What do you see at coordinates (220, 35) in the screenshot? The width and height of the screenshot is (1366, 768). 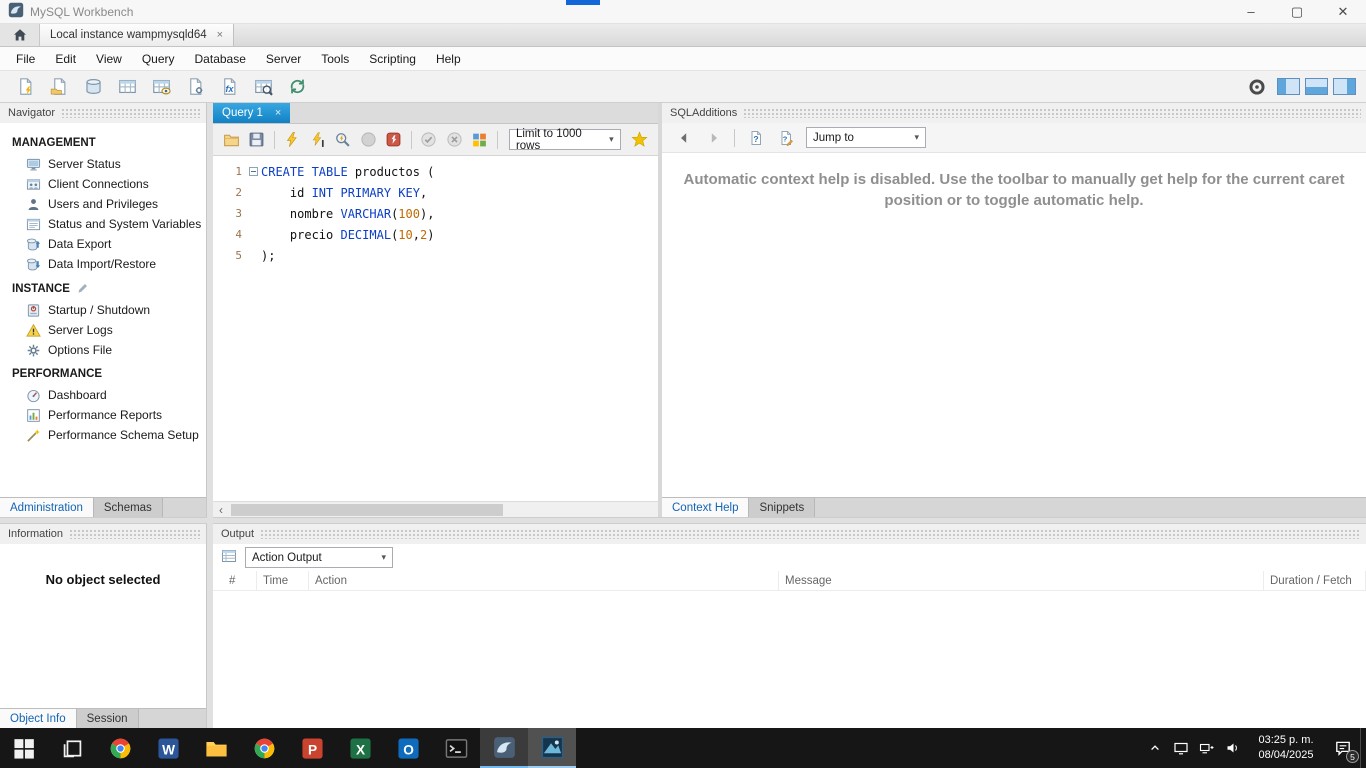 I see `connection-tab-close-icon: ×` at bounding box center [220, 35].